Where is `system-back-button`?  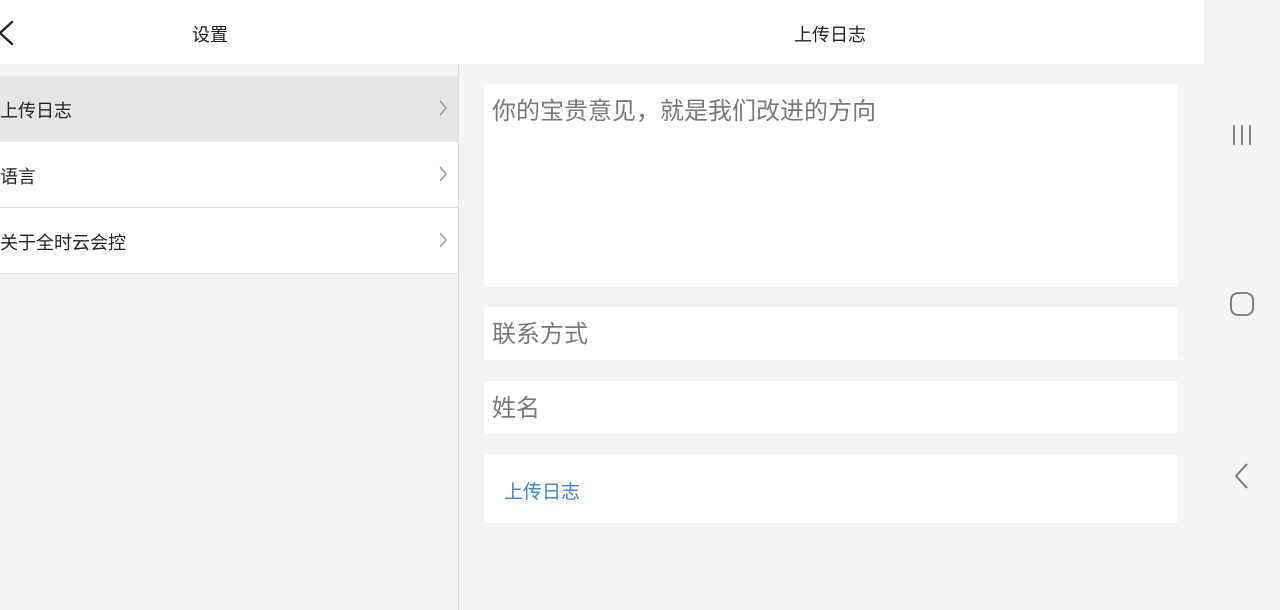 system-back-button is located at coordinates (1242, 476).